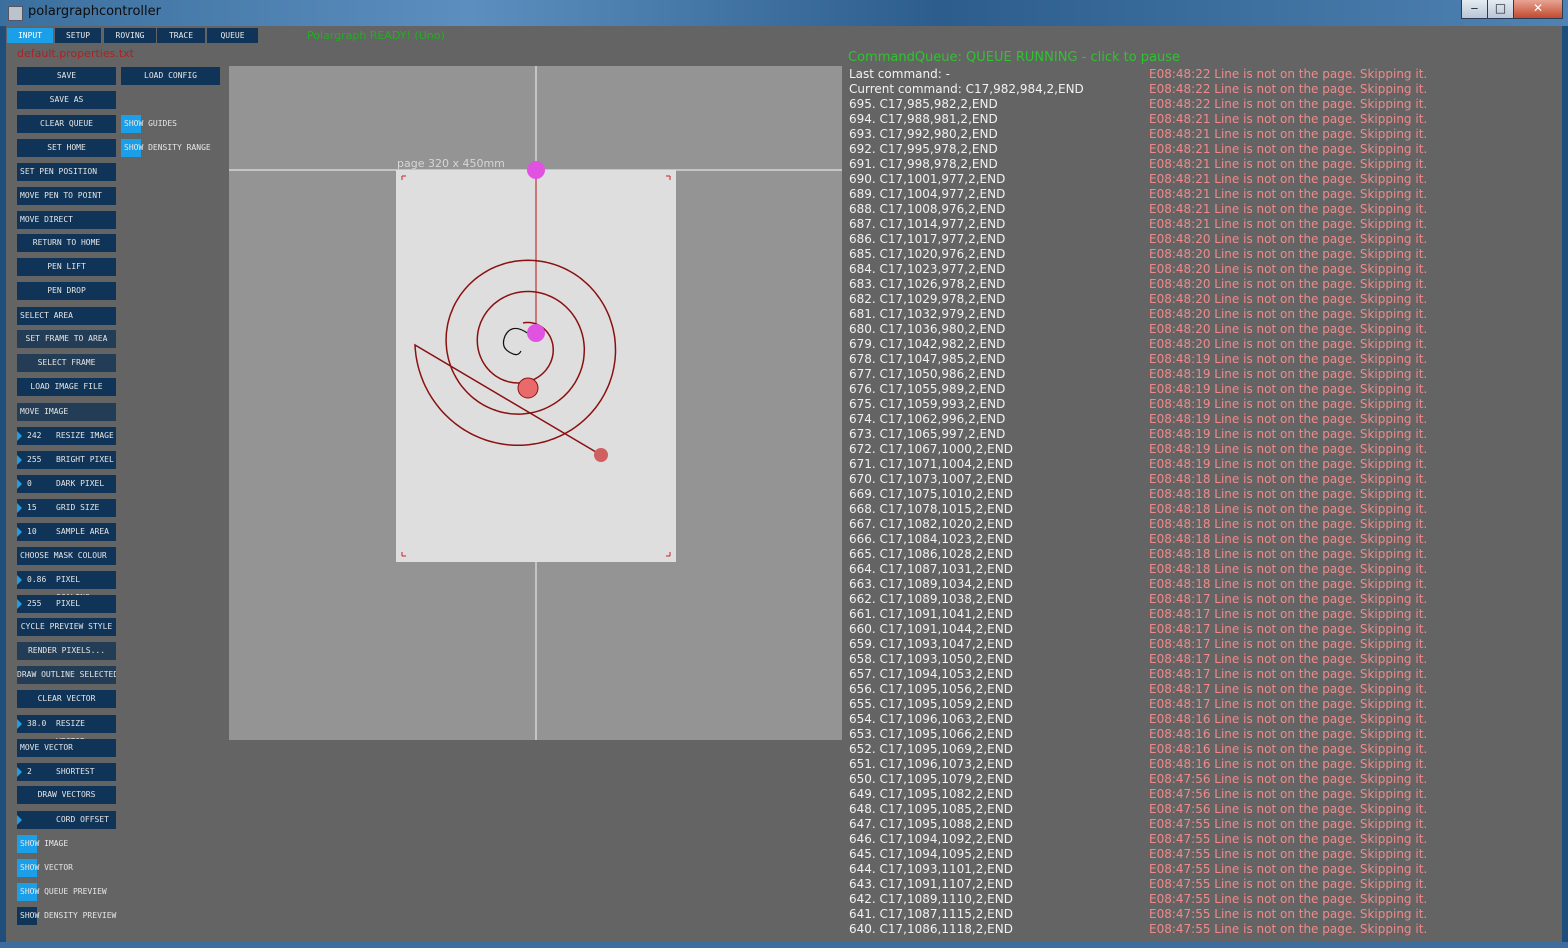 This screenshot has height=948, width=1568. I want to click on tab-roving: ROVING, so click(130, 35).